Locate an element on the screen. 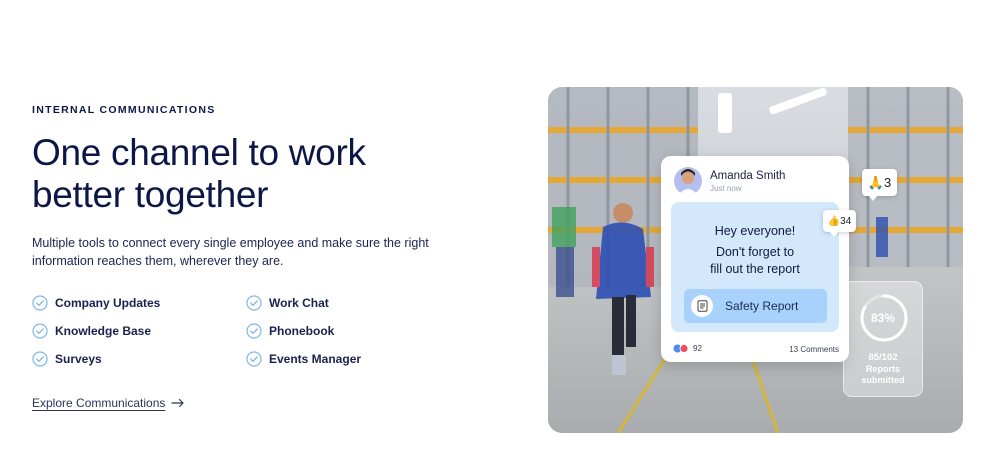  user-avatar-icon is located at coordinates (688, 181).